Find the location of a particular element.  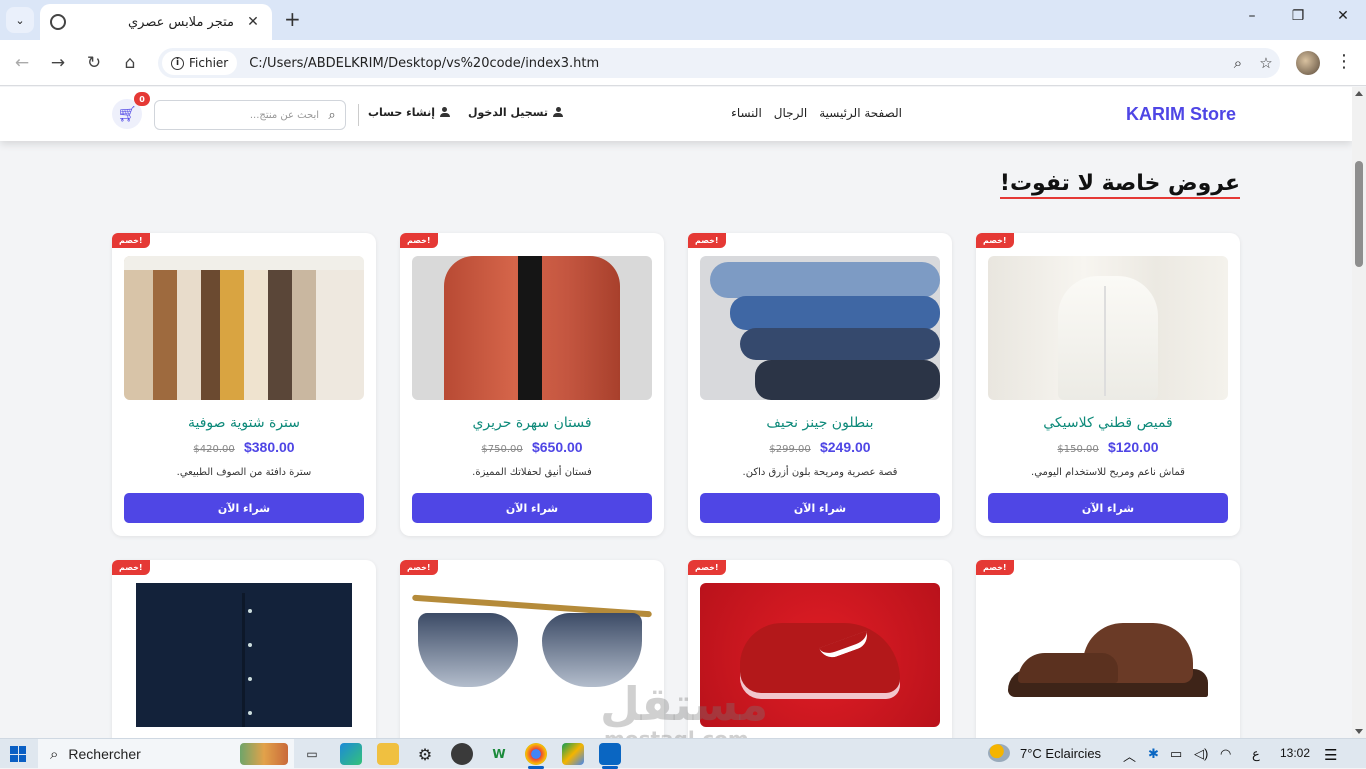

login-link: تسجيل الدخول is located at coordinates (515, 112).